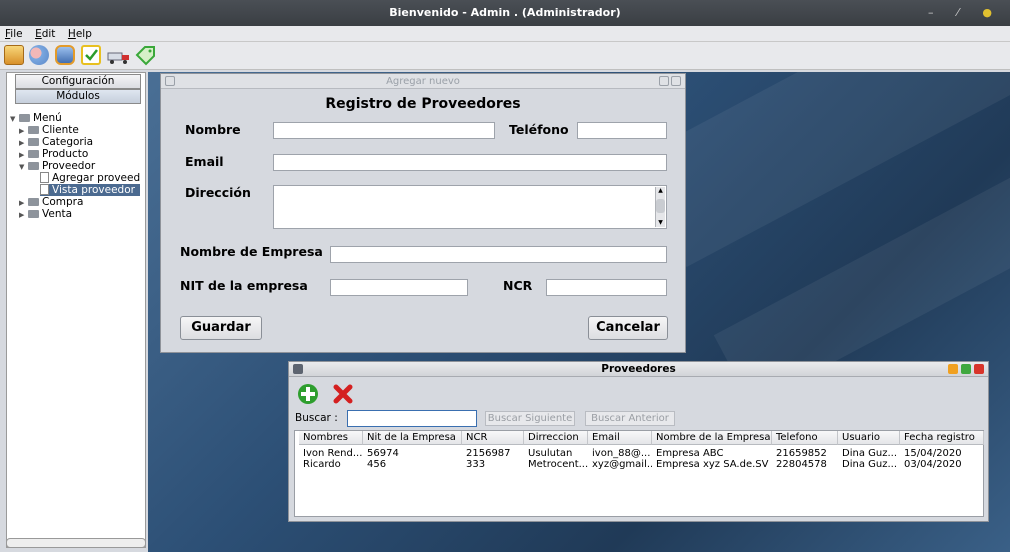 The height and width of the screenshot is (552, 1010). I want to click on column-header: Fecha registro, so click(942, 438).